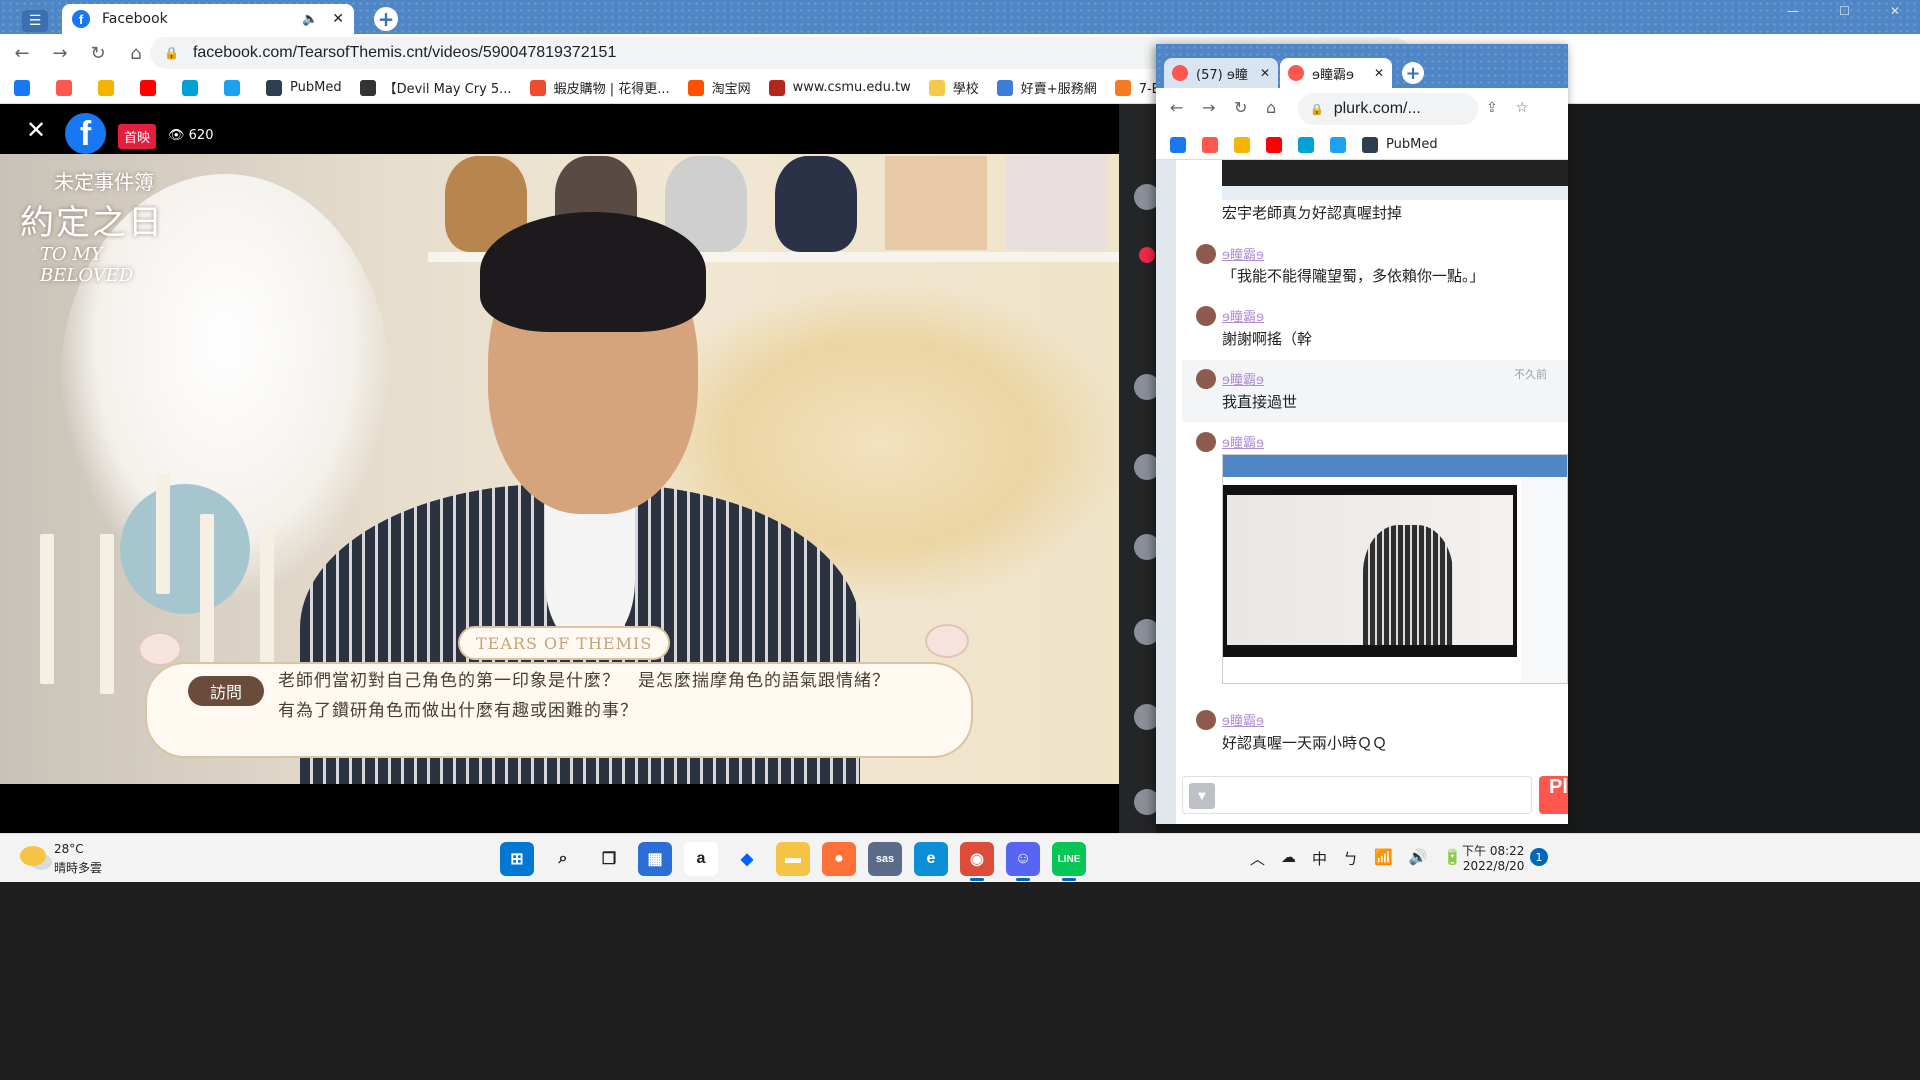 The image size is (1920, 1080). What do you see at coordinates (1492, 108) in the screenshot?
I see `share-icon: ⇪` at bounding box center [1492, 108].